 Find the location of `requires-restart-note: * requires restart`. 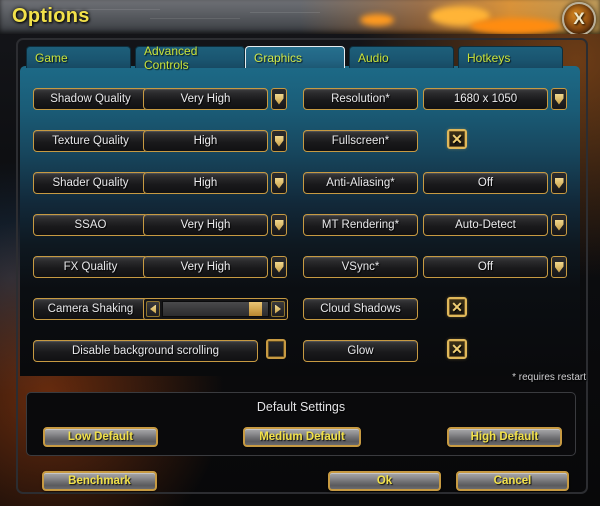

requires-restart-note: * requires restart is located at coordinates (549, 377).